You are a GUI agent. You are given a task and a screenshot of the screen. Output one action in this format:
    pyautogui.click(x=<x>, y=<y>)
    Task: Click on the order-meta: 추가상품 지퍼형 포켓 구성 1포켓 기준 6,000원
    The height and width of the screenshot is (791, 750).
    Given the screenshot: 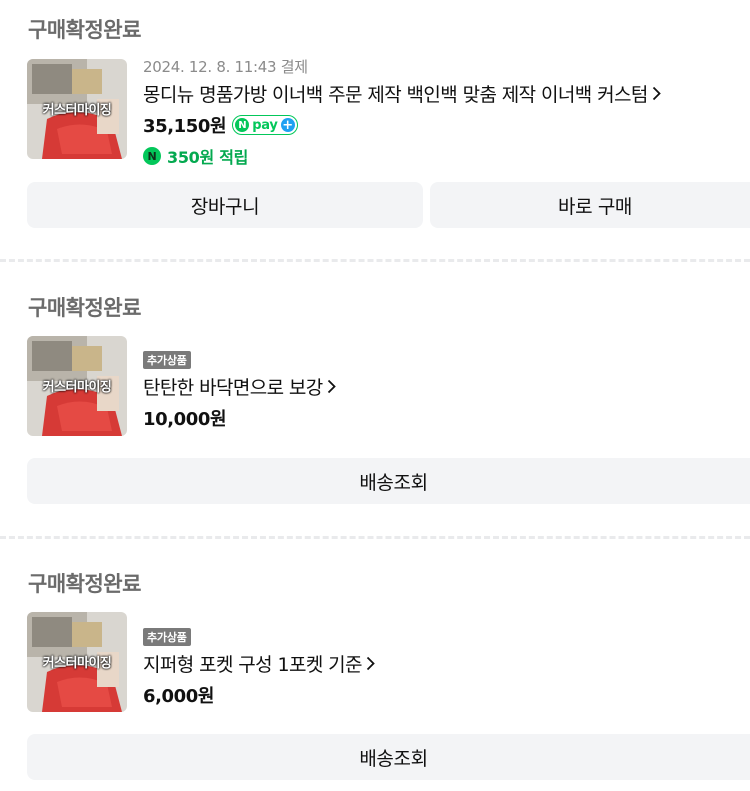 What is the action you would take?
    pyautogui.click(x=259, y=667)
    